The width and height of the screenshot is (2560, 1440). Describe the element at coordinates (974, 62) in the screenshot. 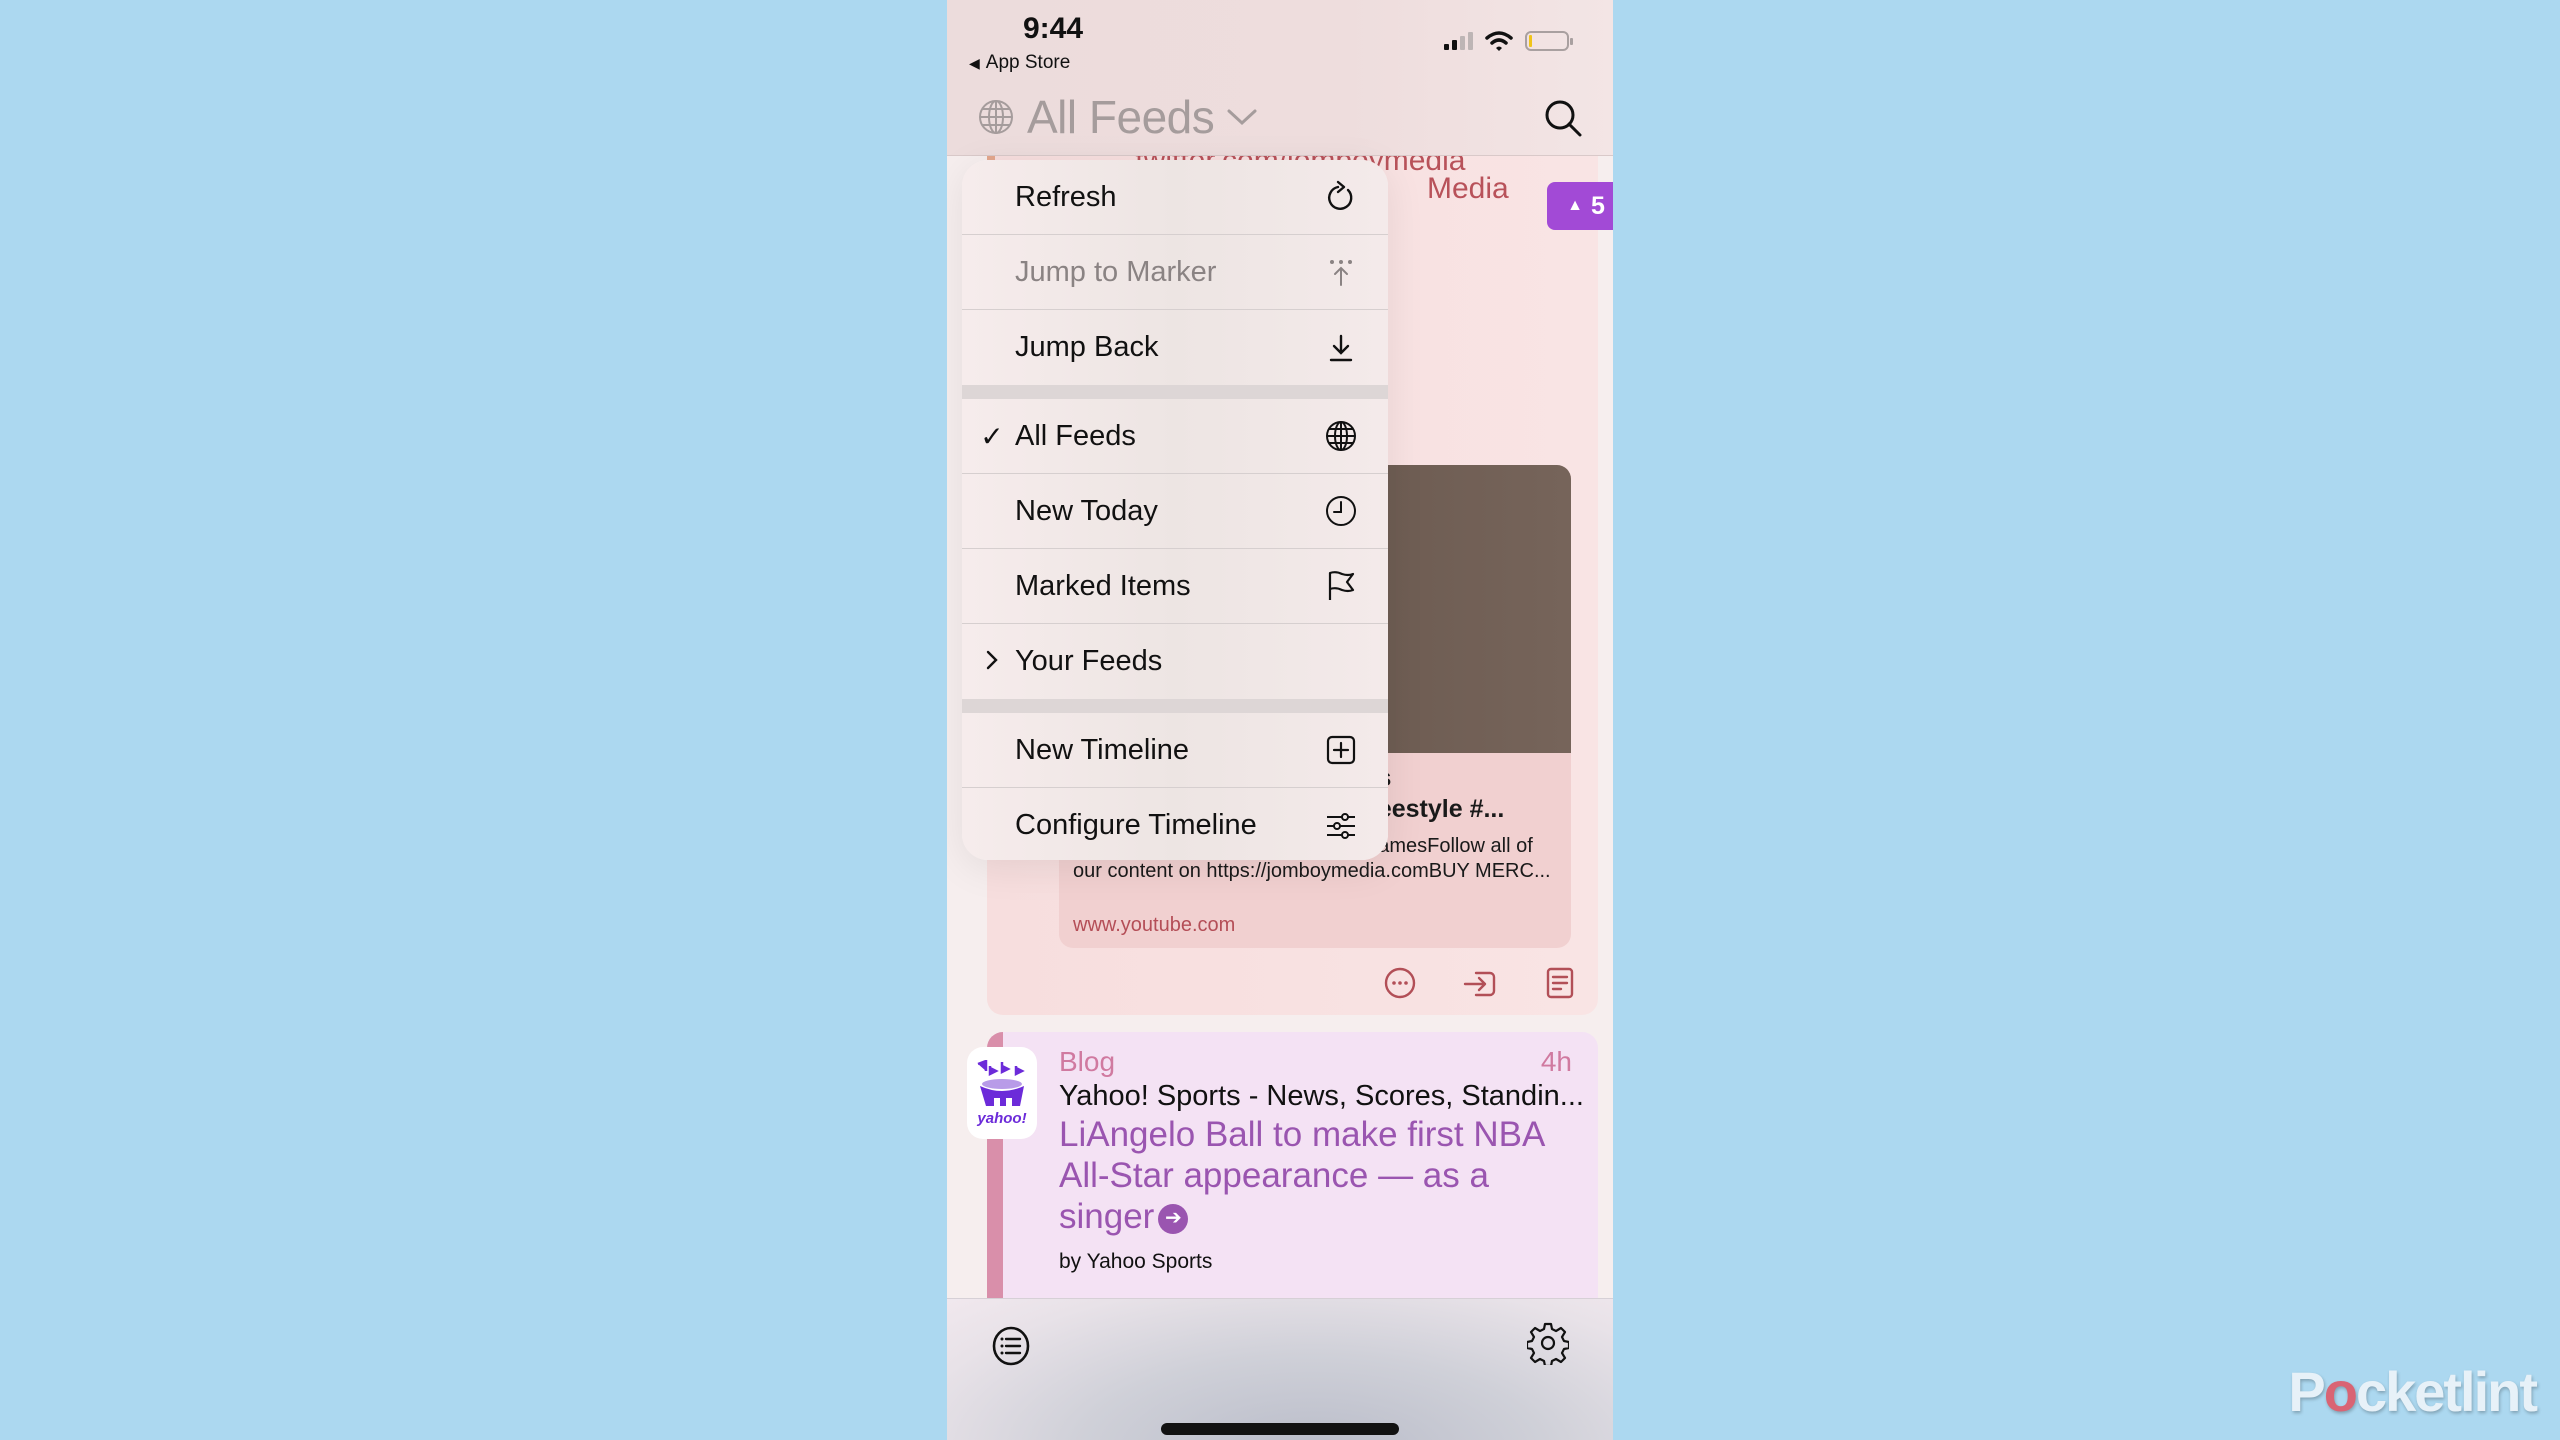

I see `back-triangle-icon: ◀` at that location.